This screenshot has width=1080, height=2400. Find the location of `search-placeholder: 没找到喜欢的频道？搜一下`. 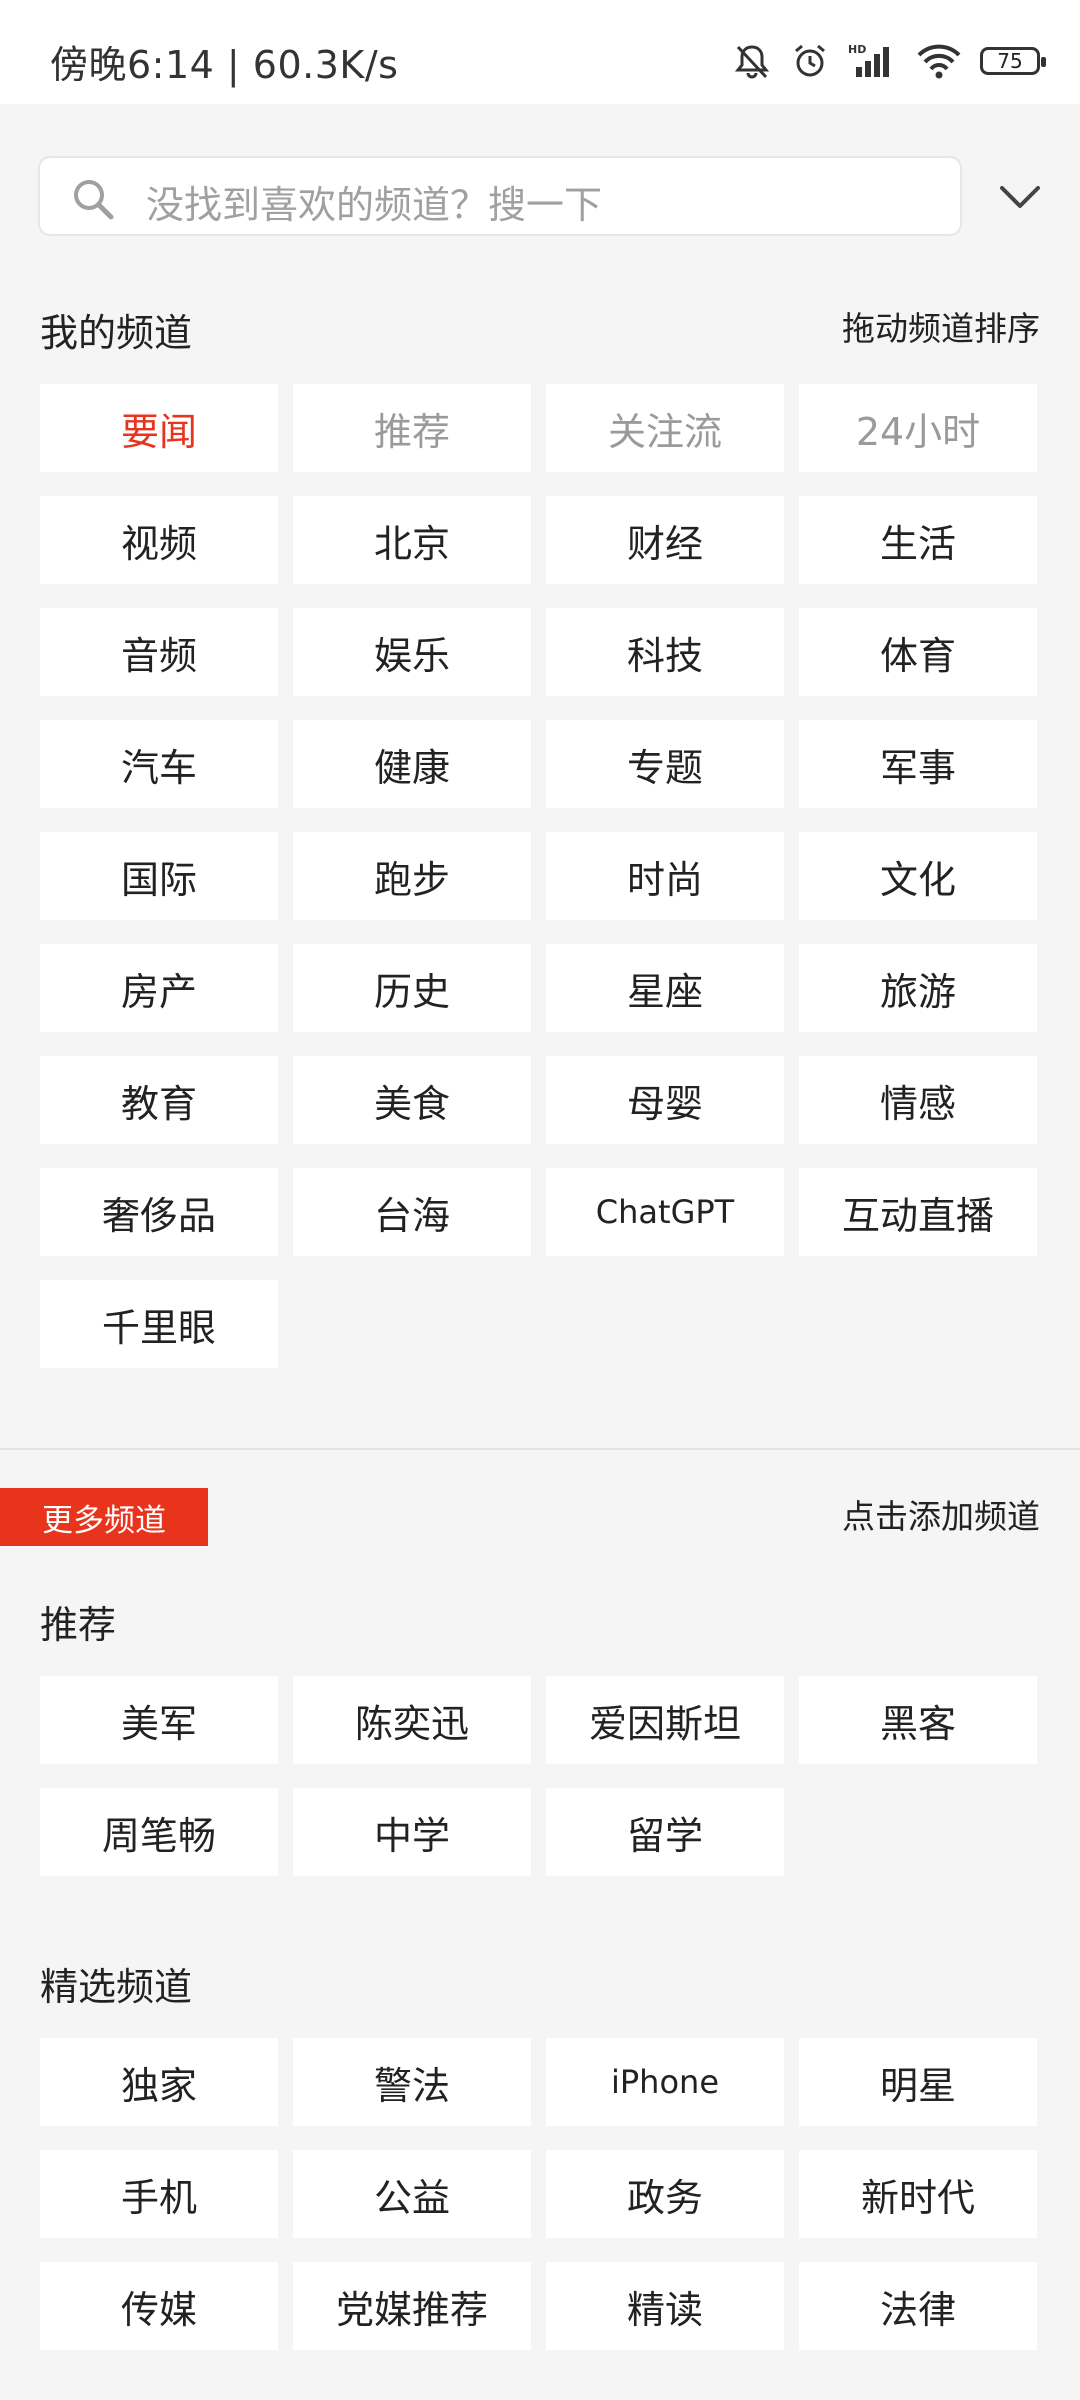

search-placeholder: 没找到喜欢的频道？搜一下 is located at coordinates (374, 205).